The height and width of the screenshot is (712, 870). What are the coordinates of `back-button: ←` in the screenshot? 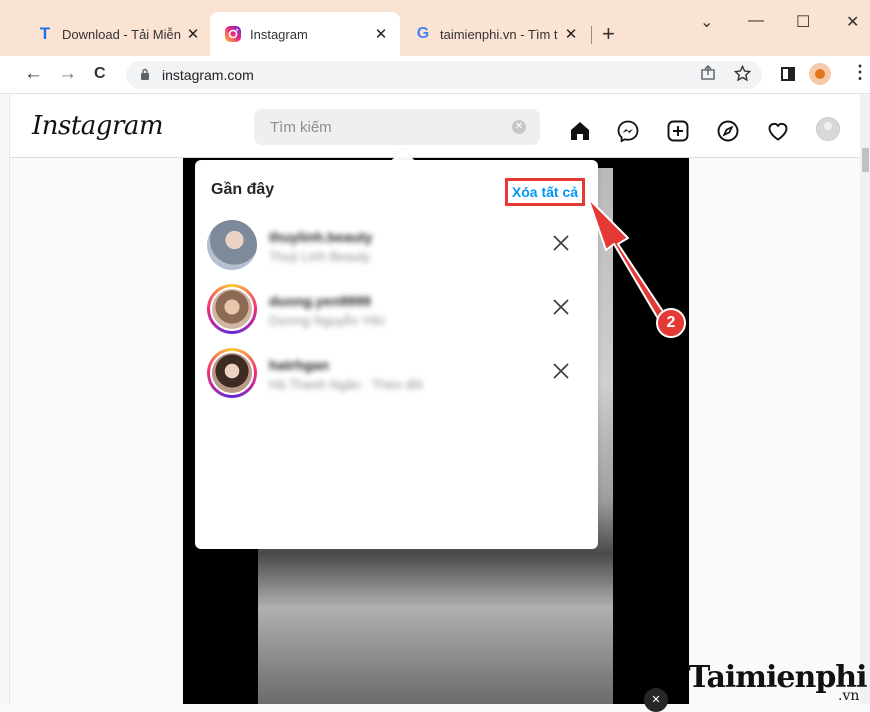 It's located at (33, 74).